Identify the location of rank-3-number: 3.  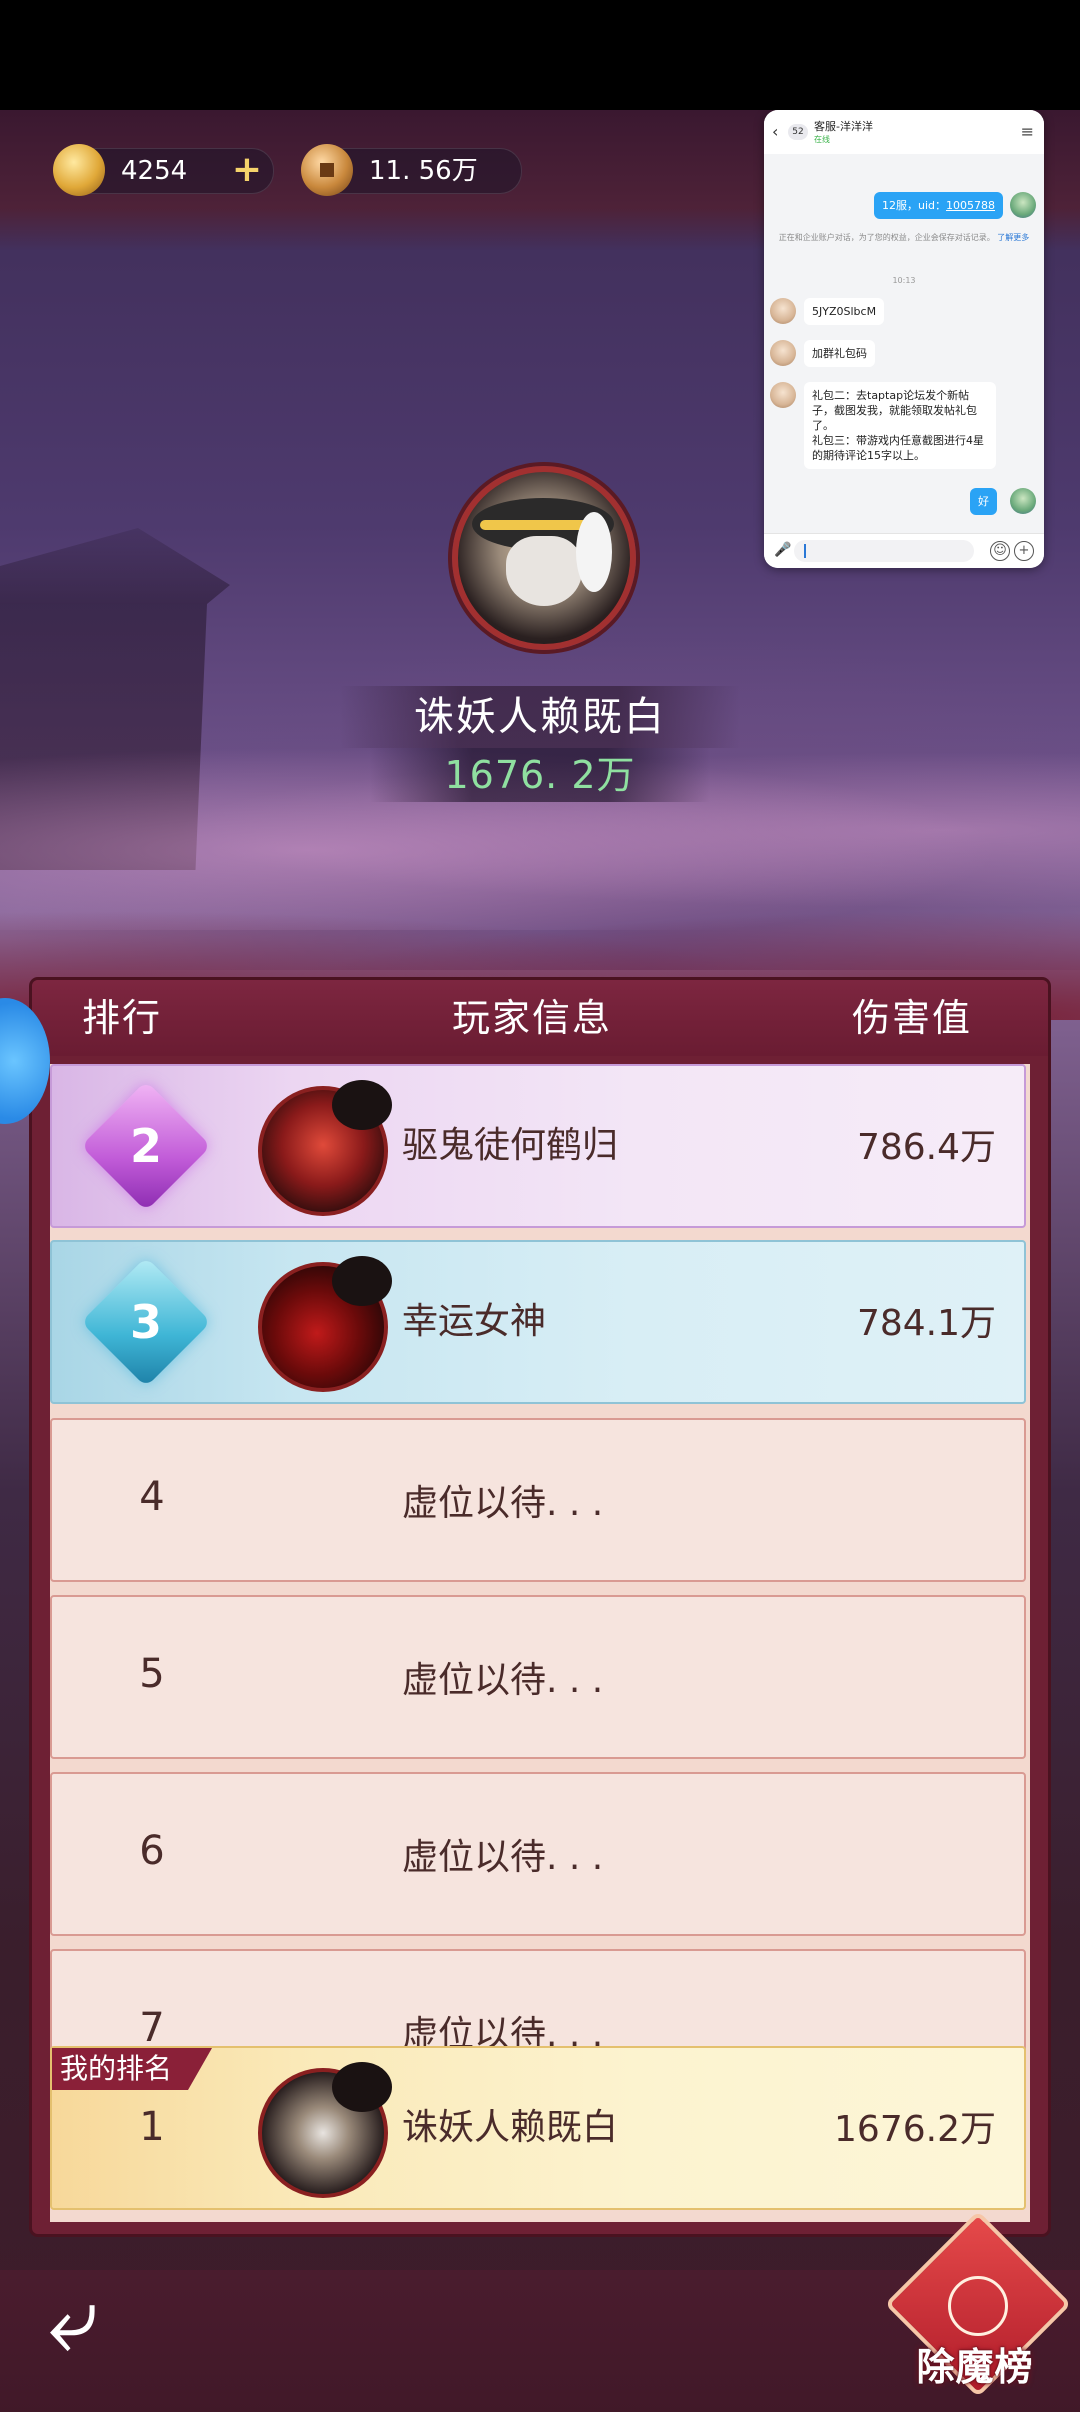
(145, 1322).